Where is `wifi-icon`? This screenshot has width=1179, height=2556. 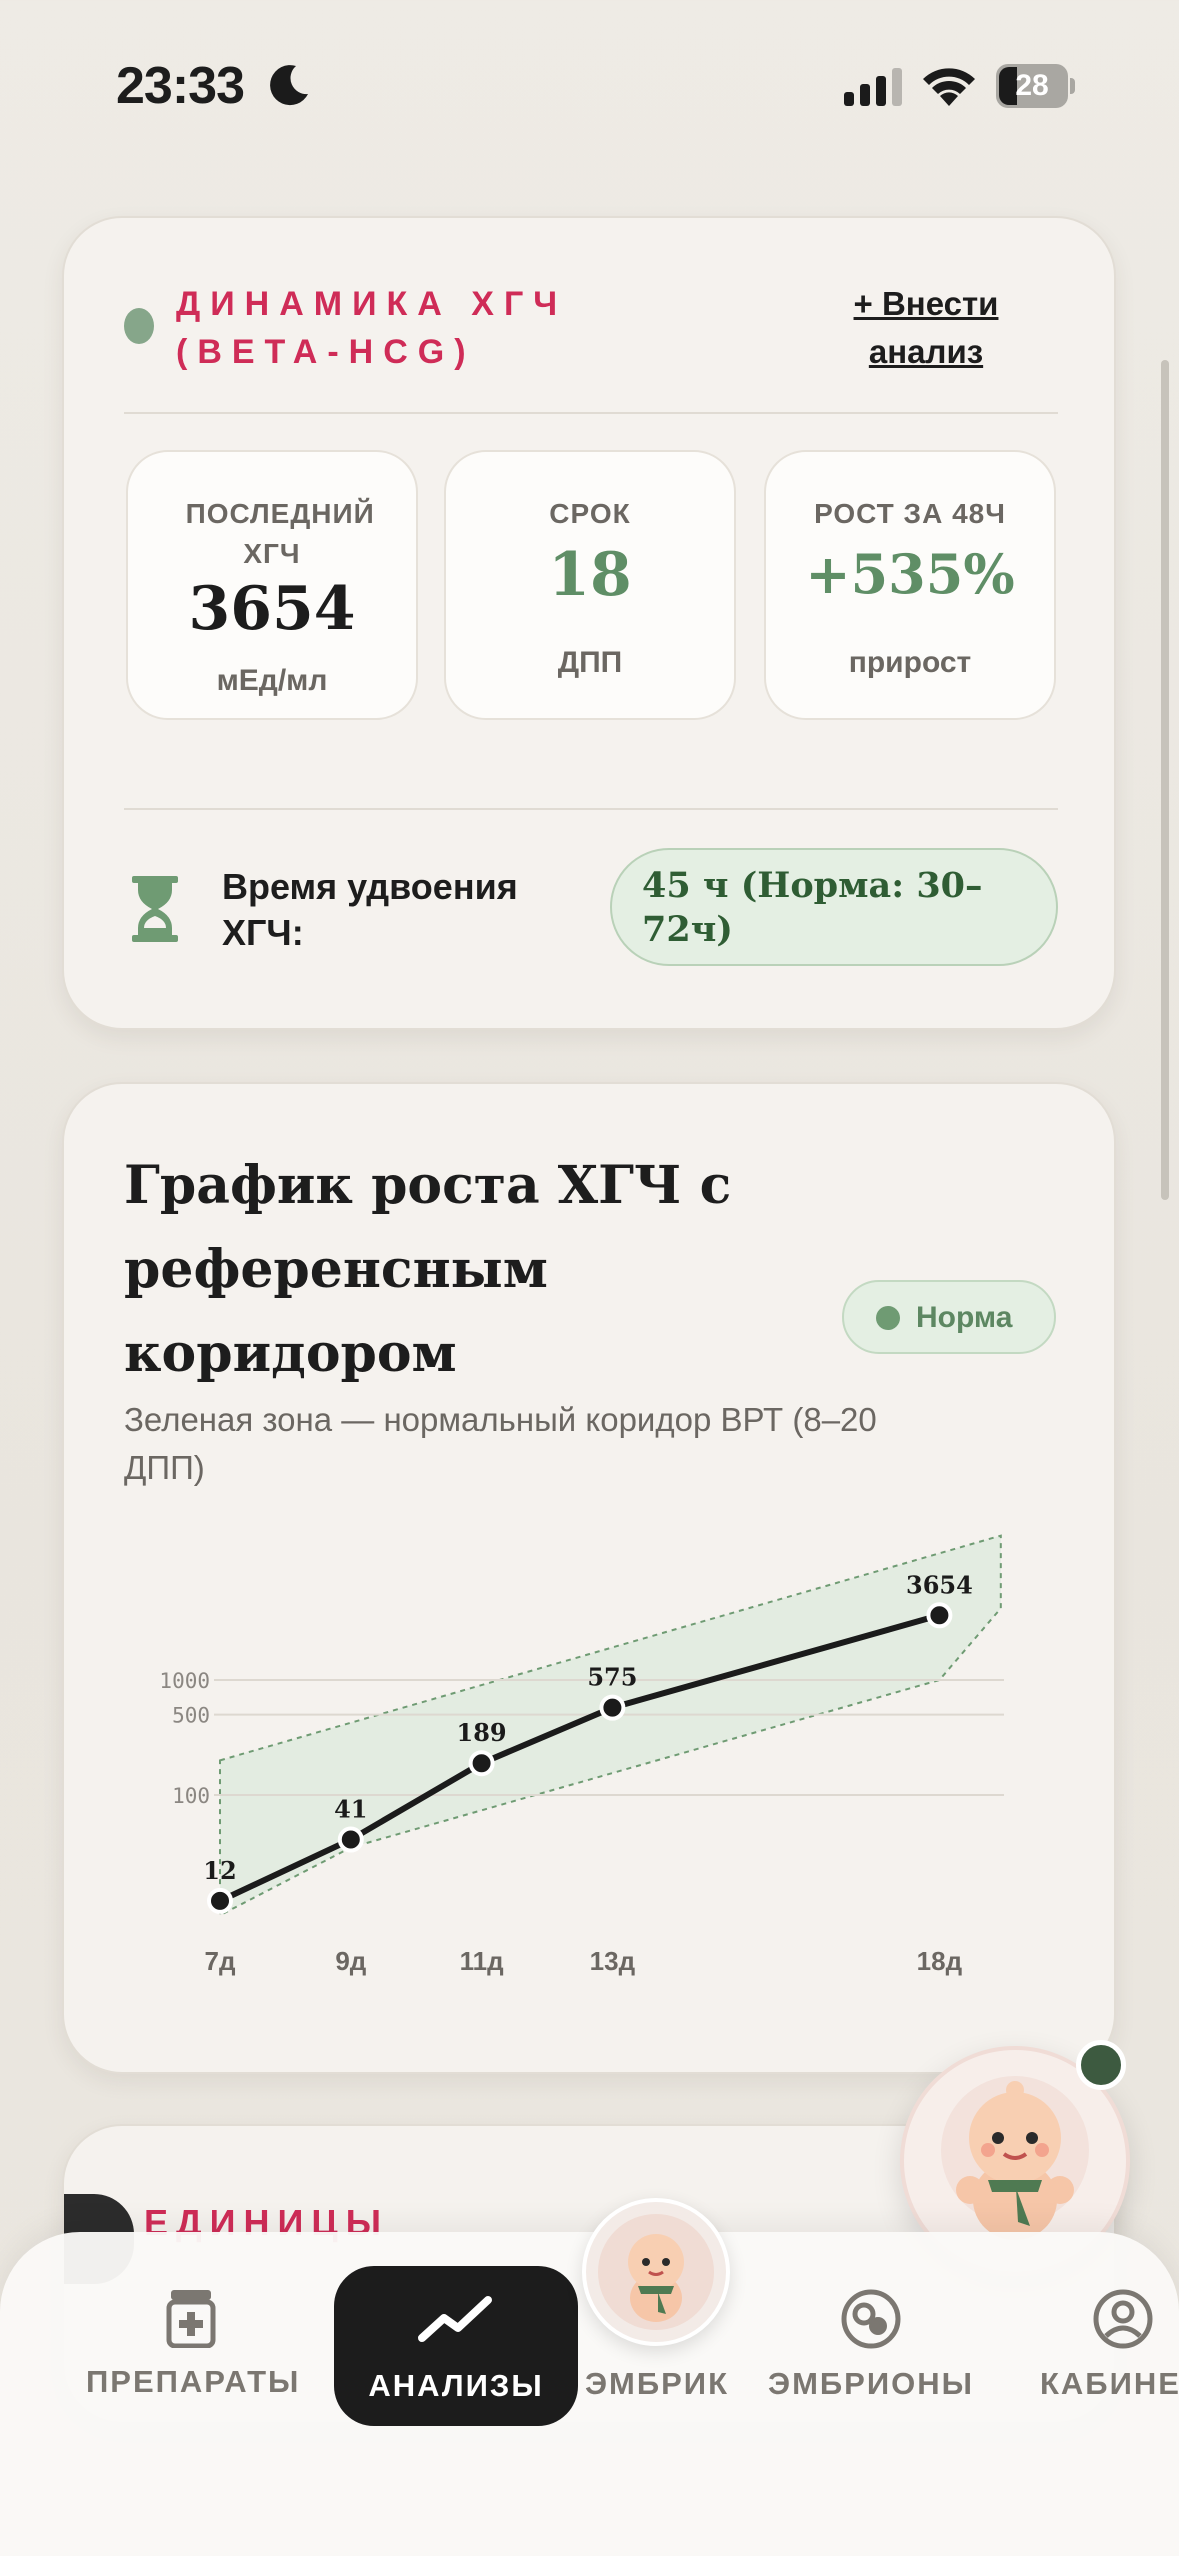 wifi-icon is located at coordinates (949, 87).